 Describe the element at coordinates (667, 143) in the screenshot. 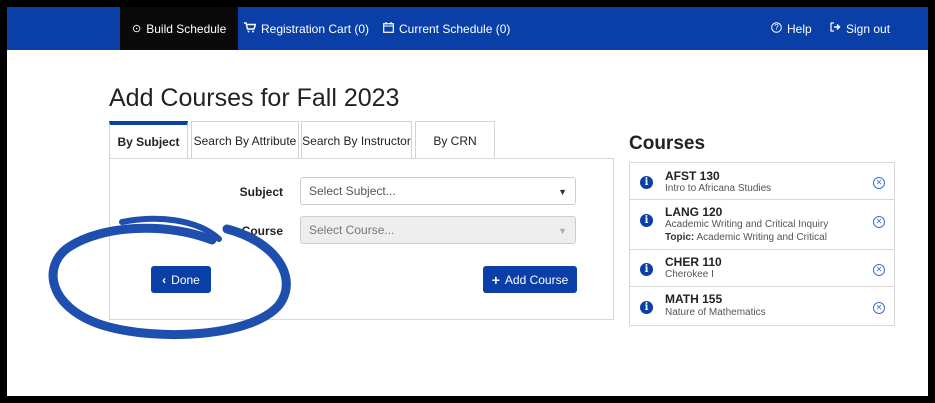

I see `courses-heading: Courses` at that location.